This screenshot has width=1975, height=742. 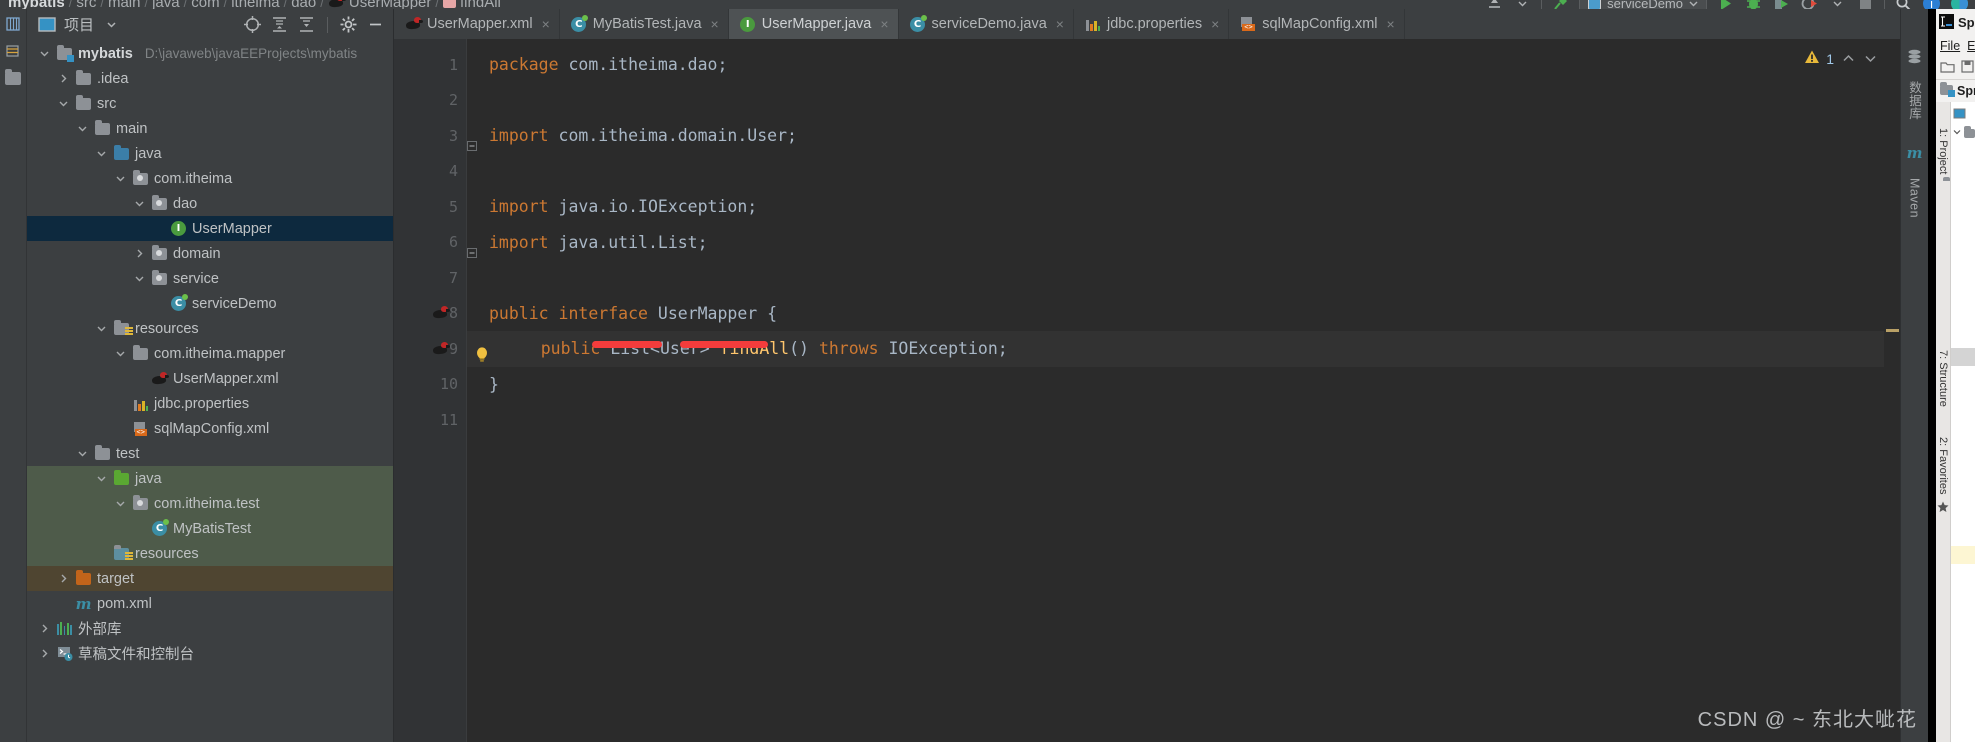 I want to click on intention-bulb-icon, so click(x=482, y=351).